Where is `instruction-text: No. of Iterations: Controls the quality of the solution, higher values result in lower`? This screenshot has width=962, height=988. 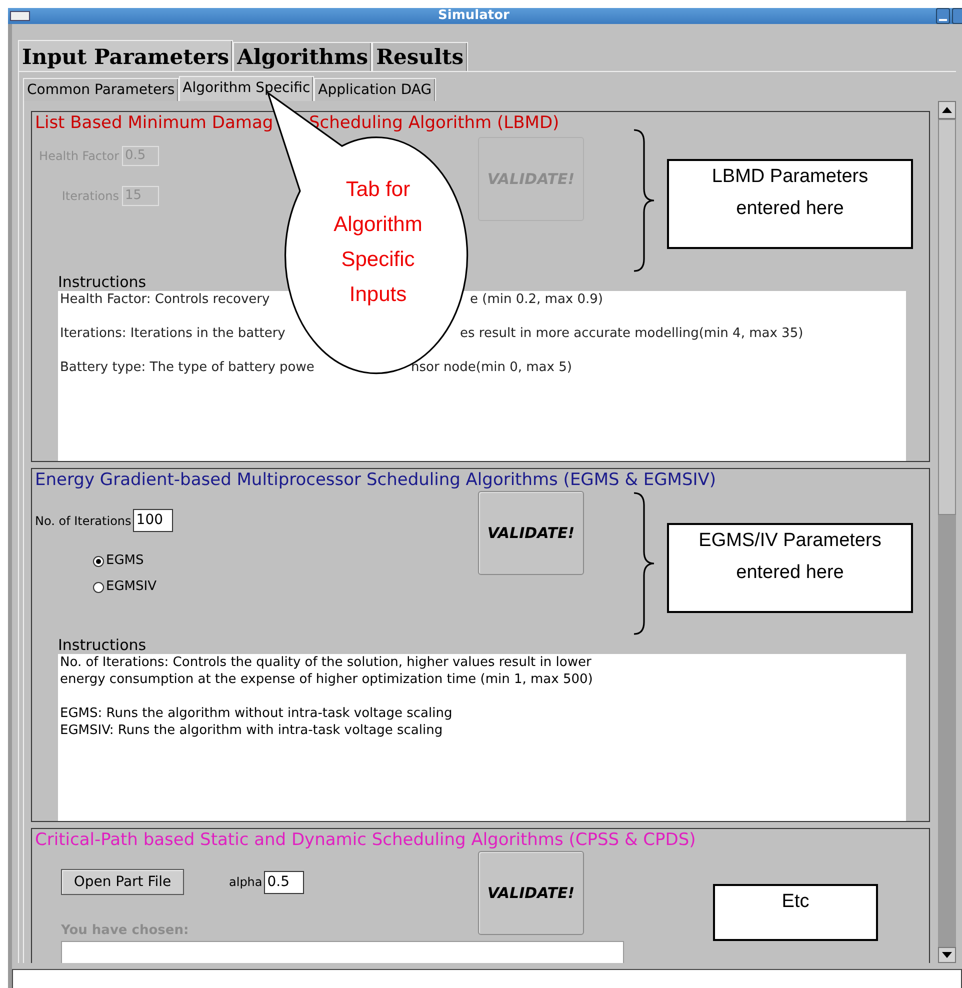
instruction-text: No. of Iterations: Controls the quality of the solution, higher values result in lower is located at coordinates (326, 662).